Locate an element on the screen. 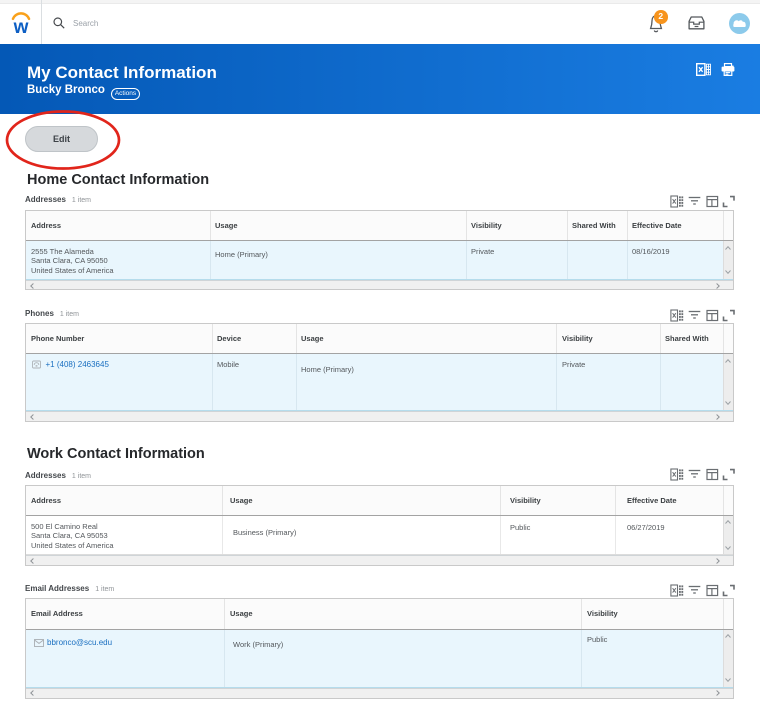 The height and width of the screenshot is (711, 760). svg-text: w is located at coordinates (21, 25).